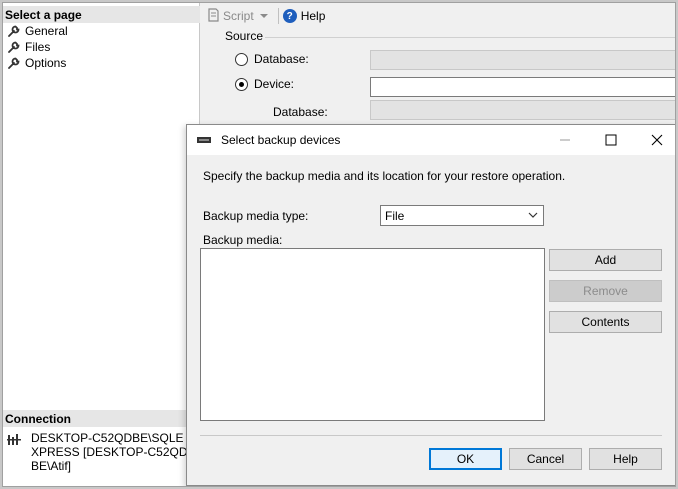 The image size is (678, 489). Describe the element at coordinates (605, 260) in the screenshot. I see `add-button: Add` at that location.